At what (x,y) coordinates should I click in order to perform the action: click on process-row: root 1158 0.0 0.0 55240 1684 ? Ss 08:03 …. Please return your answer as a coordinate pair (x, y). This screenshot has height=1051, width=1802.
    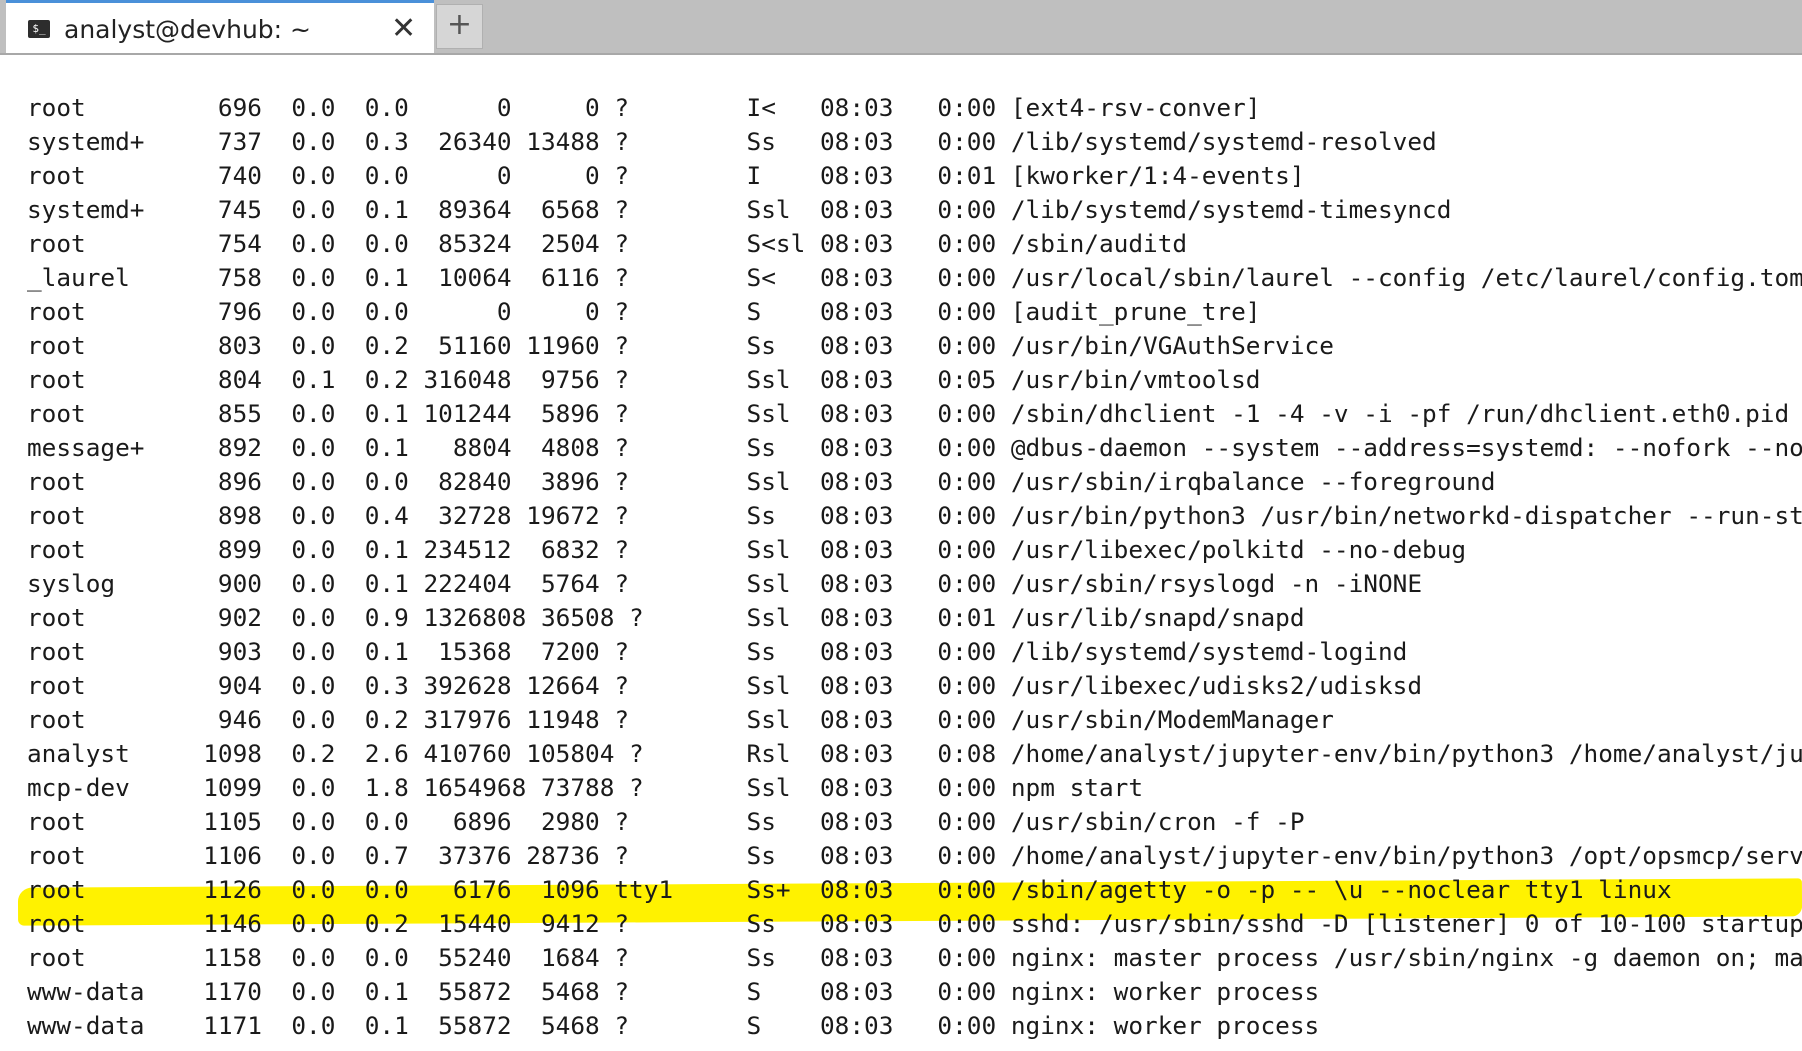
    Looking at the image, I should click on (914, 957).